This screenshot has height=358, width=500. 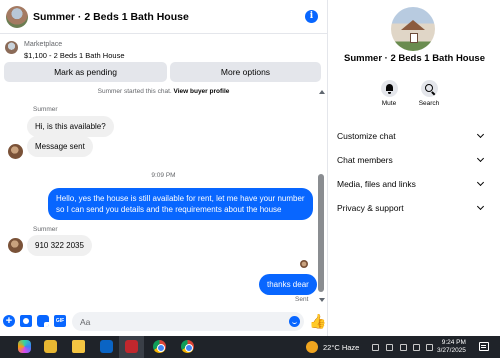 I want to click on menu-label: Privacy & support, so click(x=370, y=208).